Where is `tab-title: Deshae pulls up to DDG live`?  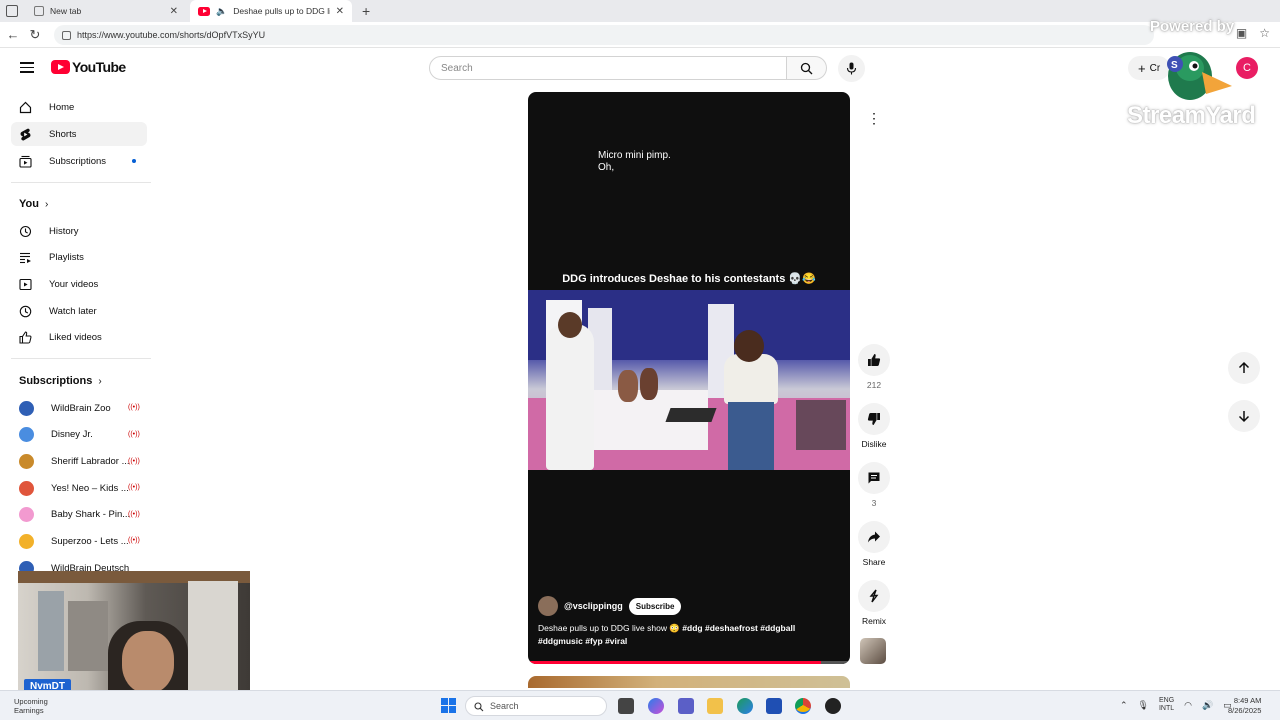
tab-title: Deshae pulls up to DDG live is located at coordinates (281, 11).